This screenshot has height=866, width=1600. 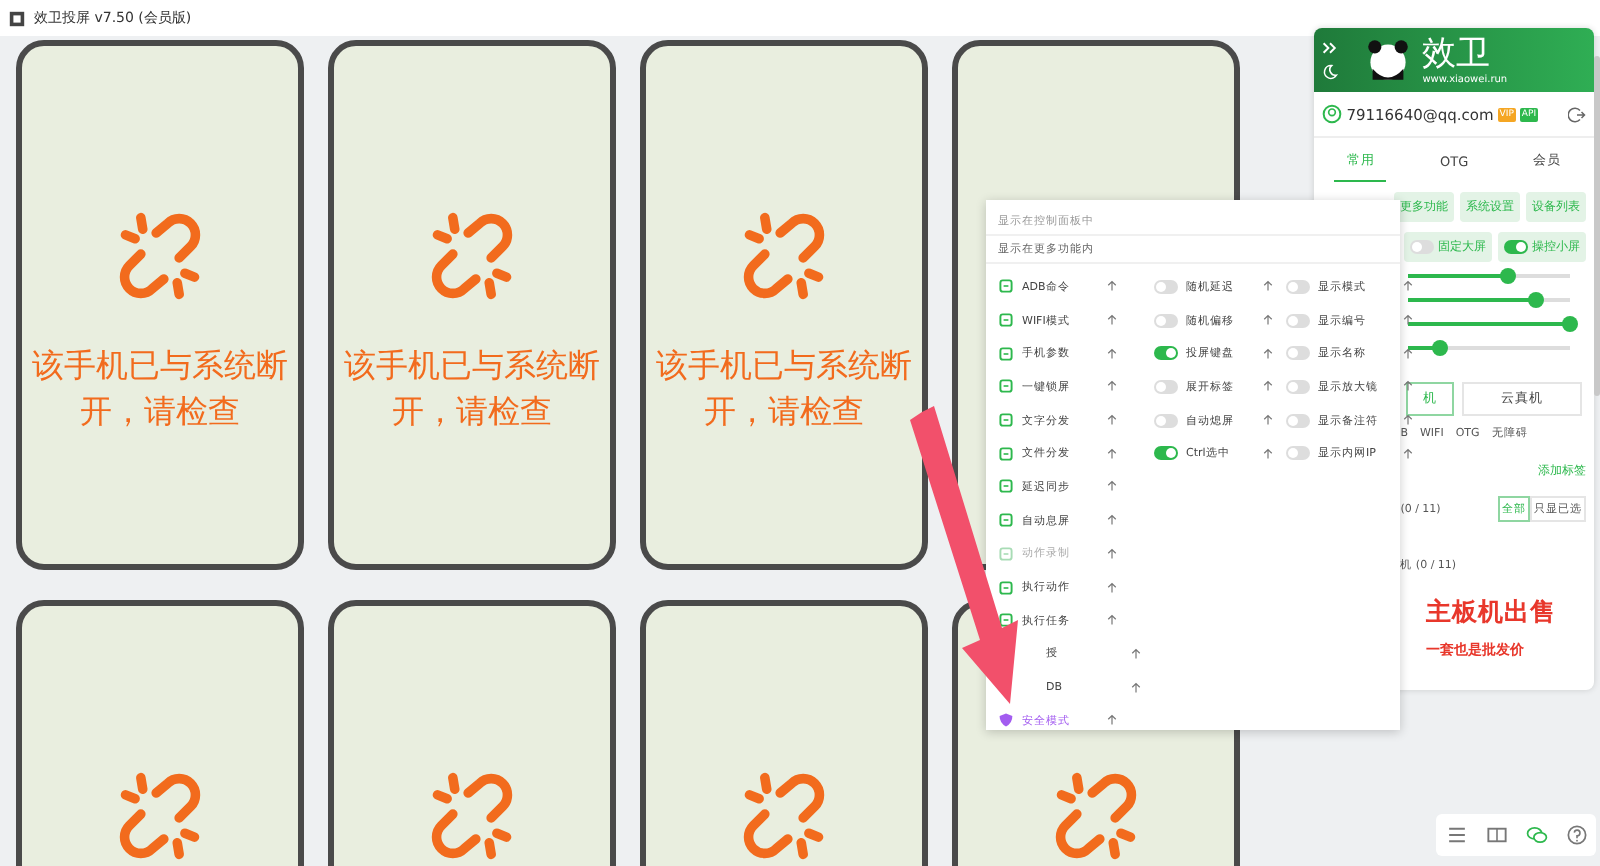 What do you see at coordinates (1006, 720) in the screenshot?
I see `shield-icon` at bounding box center [1006, 720].